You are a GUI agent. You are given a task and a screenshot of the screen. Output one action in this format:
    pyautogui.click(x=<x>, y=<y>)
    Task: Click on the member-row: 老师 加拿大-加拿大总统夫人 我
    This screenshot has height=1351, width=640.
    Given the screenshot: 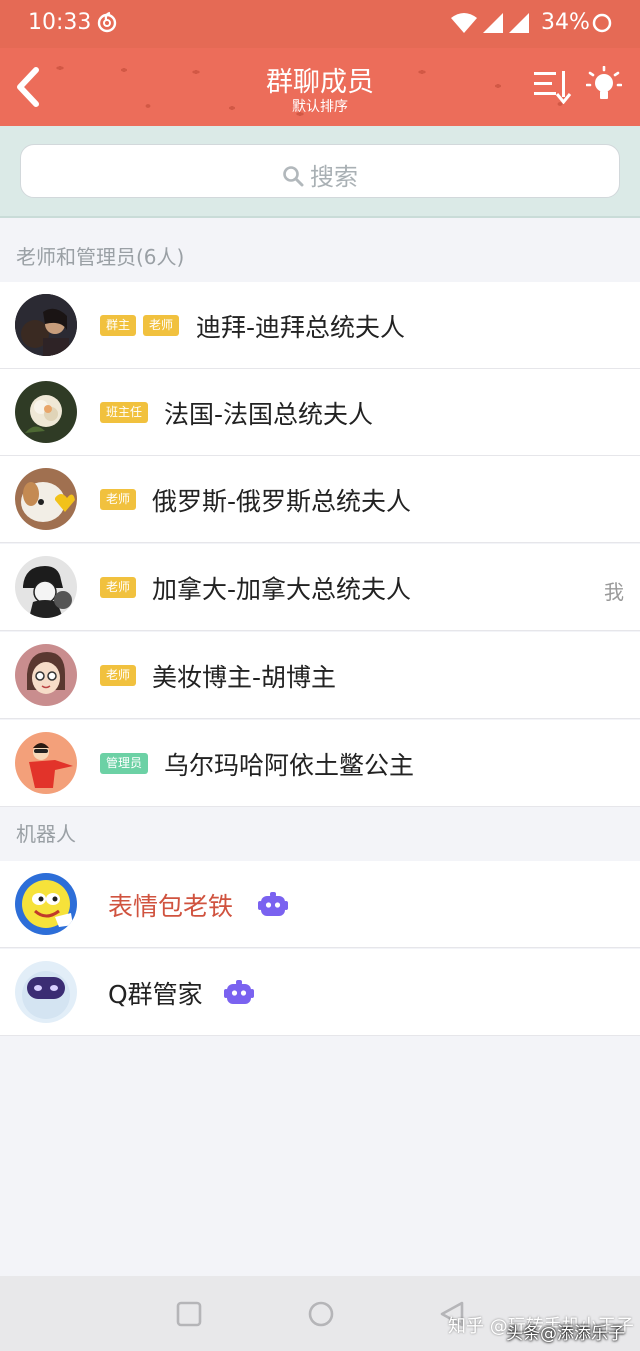 What is the action you would take?
    pyautogui.click(x=320, y=587)
    